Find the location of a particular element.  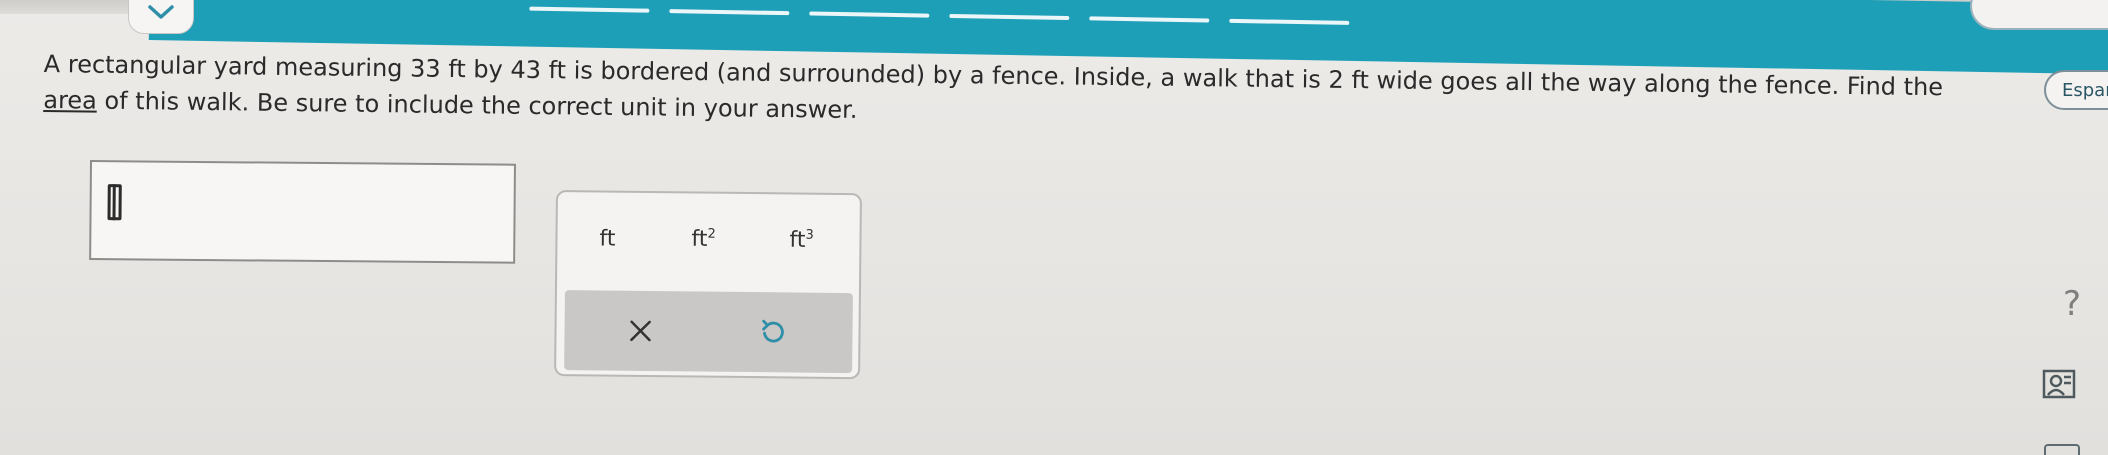

unit-ft3-label: ft is located at coordinates (797, 241).